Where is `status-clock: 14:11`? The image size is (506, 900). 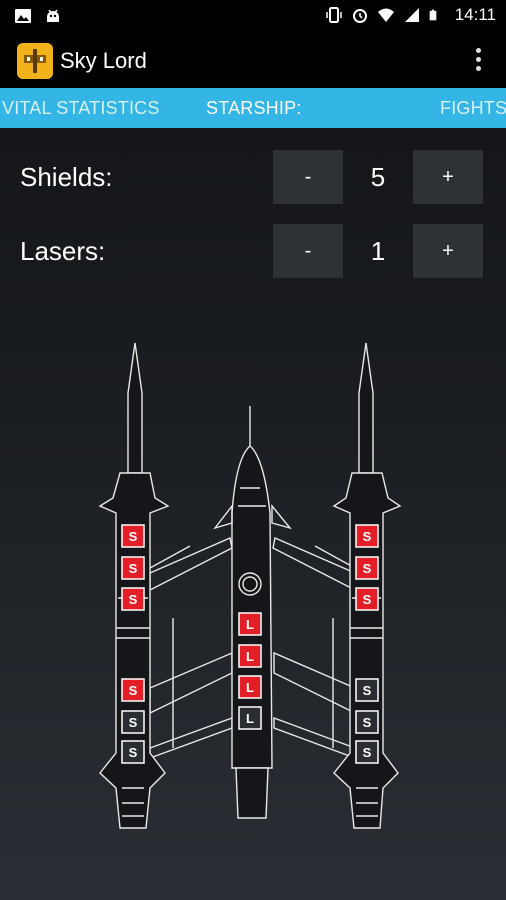
status-clock: 14:11 is located at coordinates (475, 14).